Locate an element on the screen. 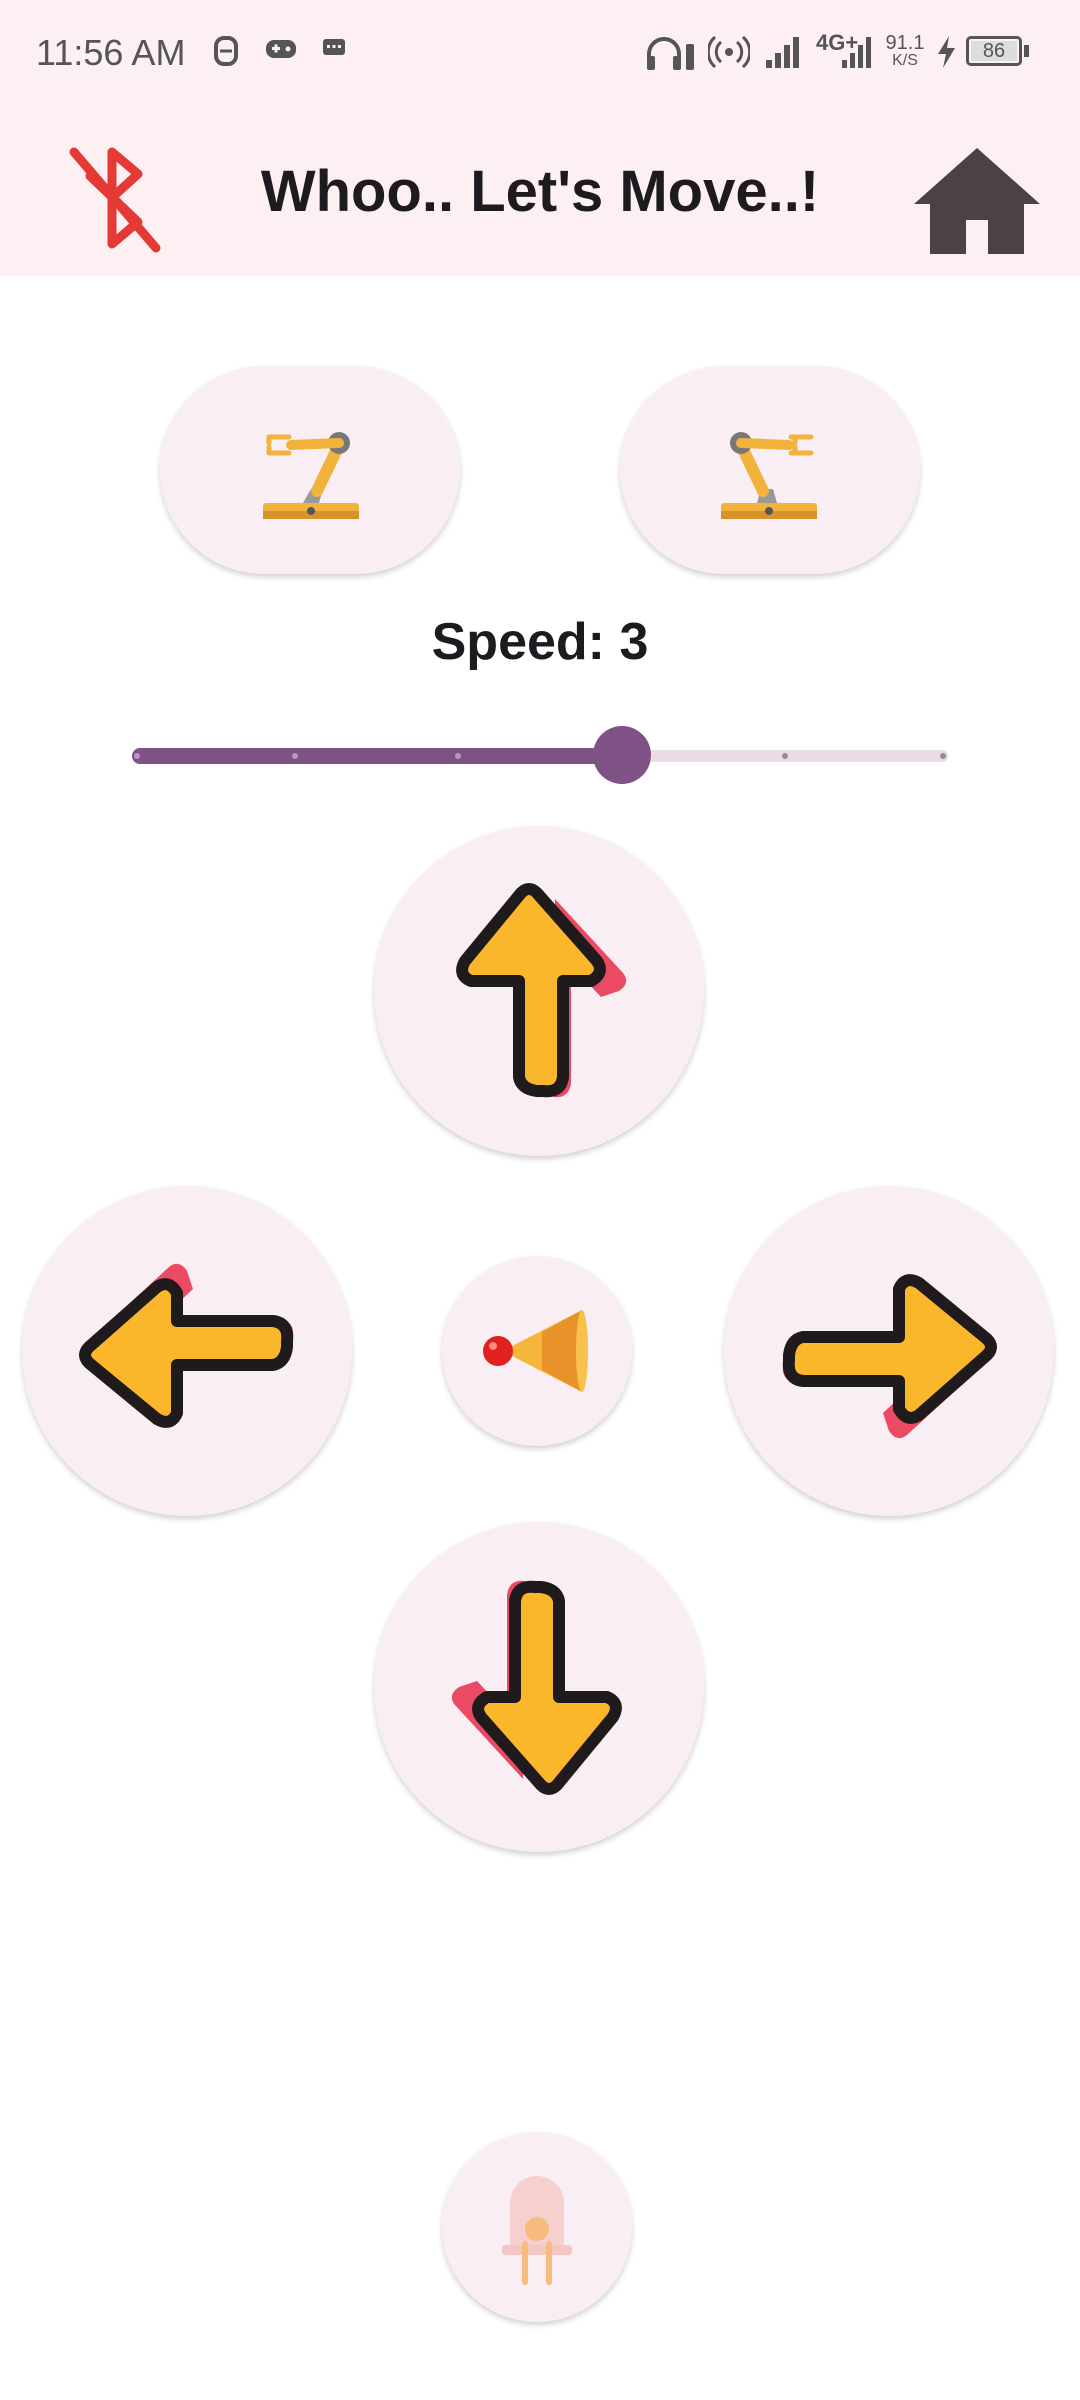 Image resolution: width=1080 pixels, height=2400 pixels. home-button is located at coordinates (977, 201).